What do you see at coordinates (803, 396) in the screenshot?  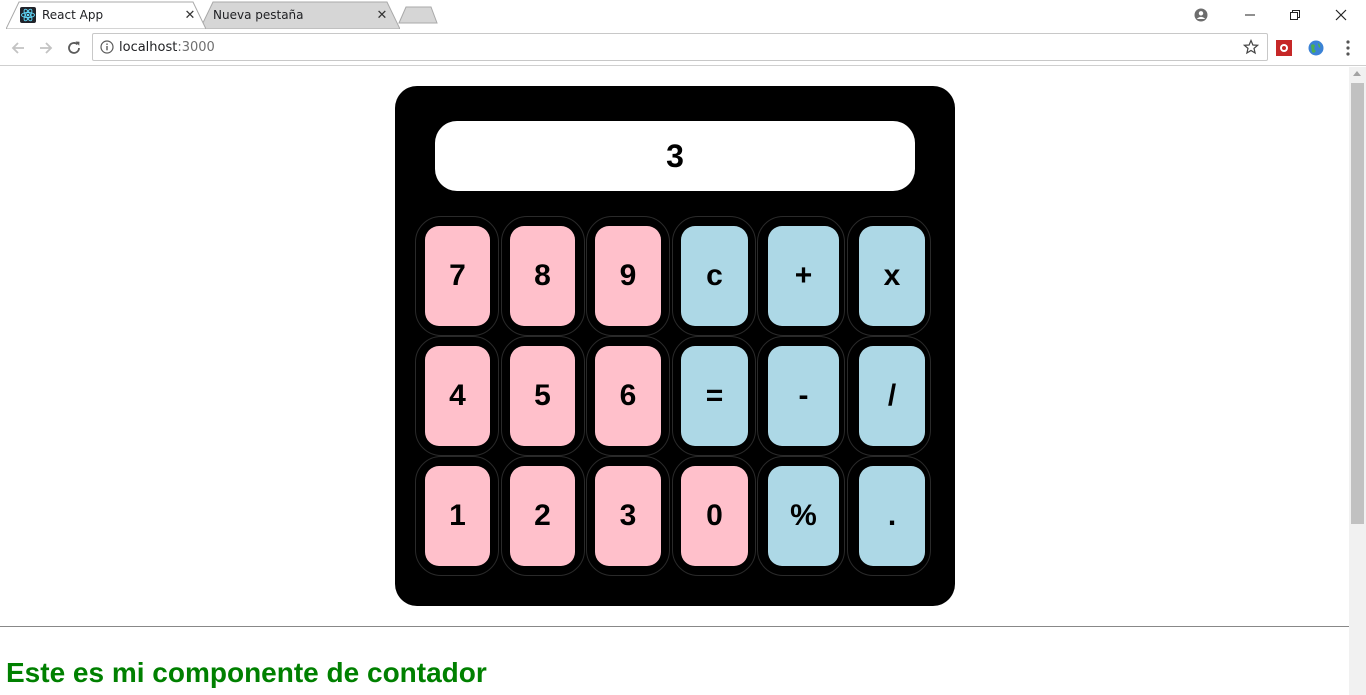 I see `calculator-key: -` at bounding box center [803, 396].